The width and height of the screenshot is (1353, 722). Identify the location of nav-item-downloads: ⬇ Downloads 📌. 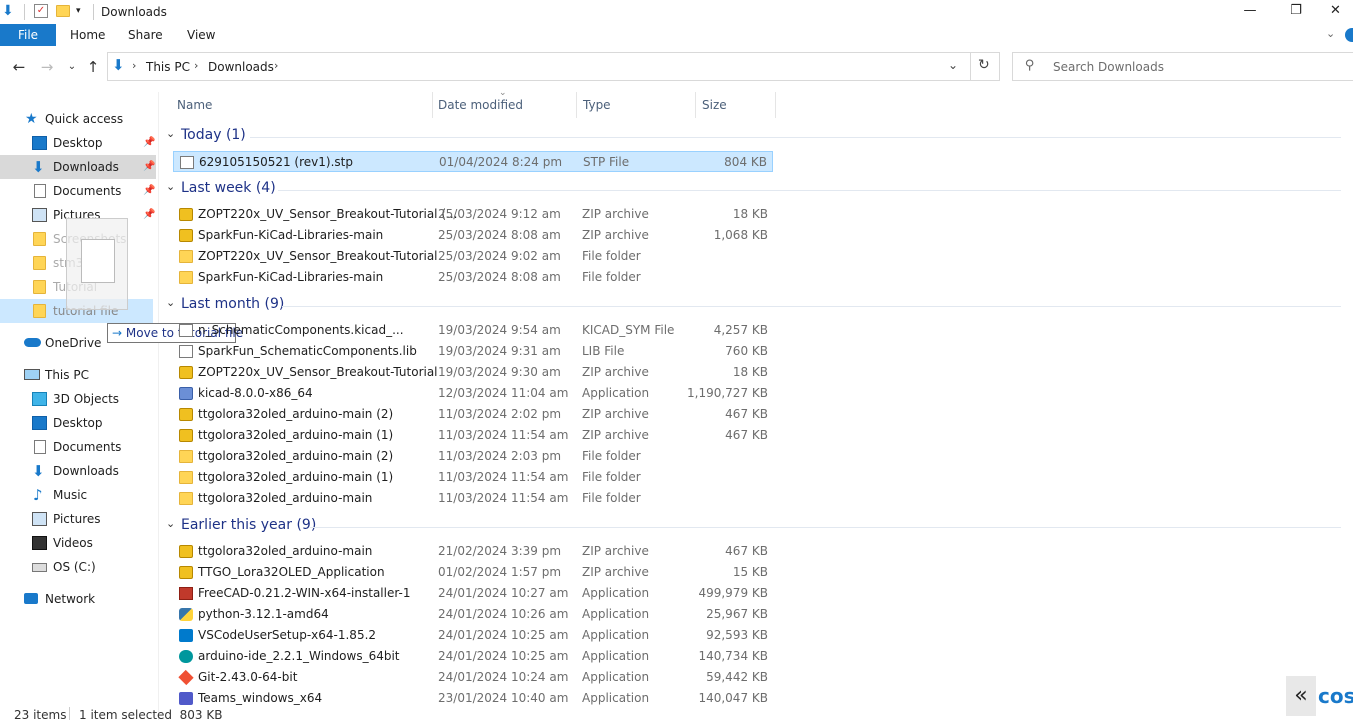
(79, 167).